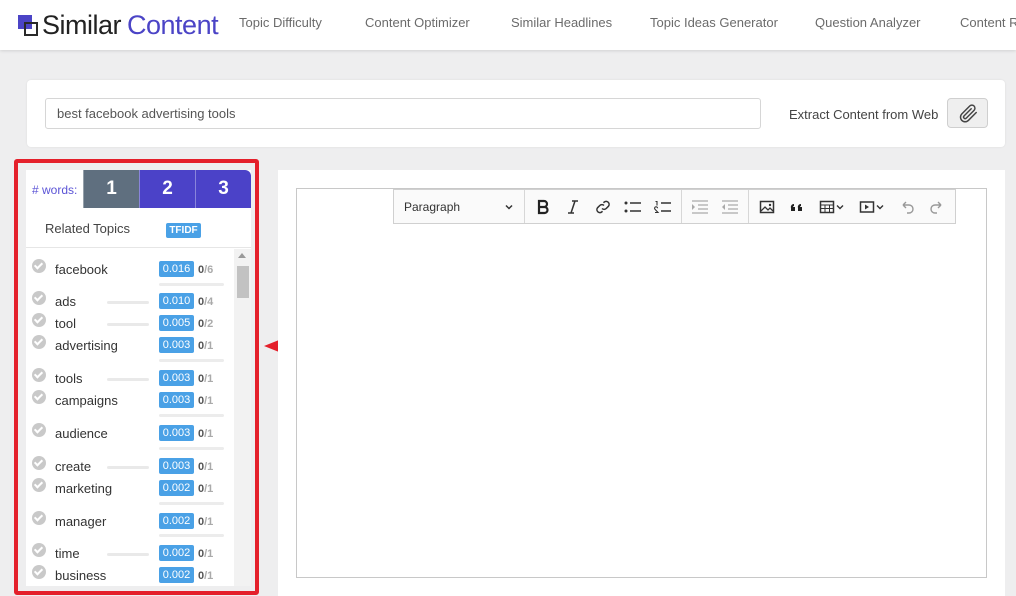 The width and height of the screenshot is (1016, 596). I want to click on editor-toolbar: Paragraph, so click(674, 206).